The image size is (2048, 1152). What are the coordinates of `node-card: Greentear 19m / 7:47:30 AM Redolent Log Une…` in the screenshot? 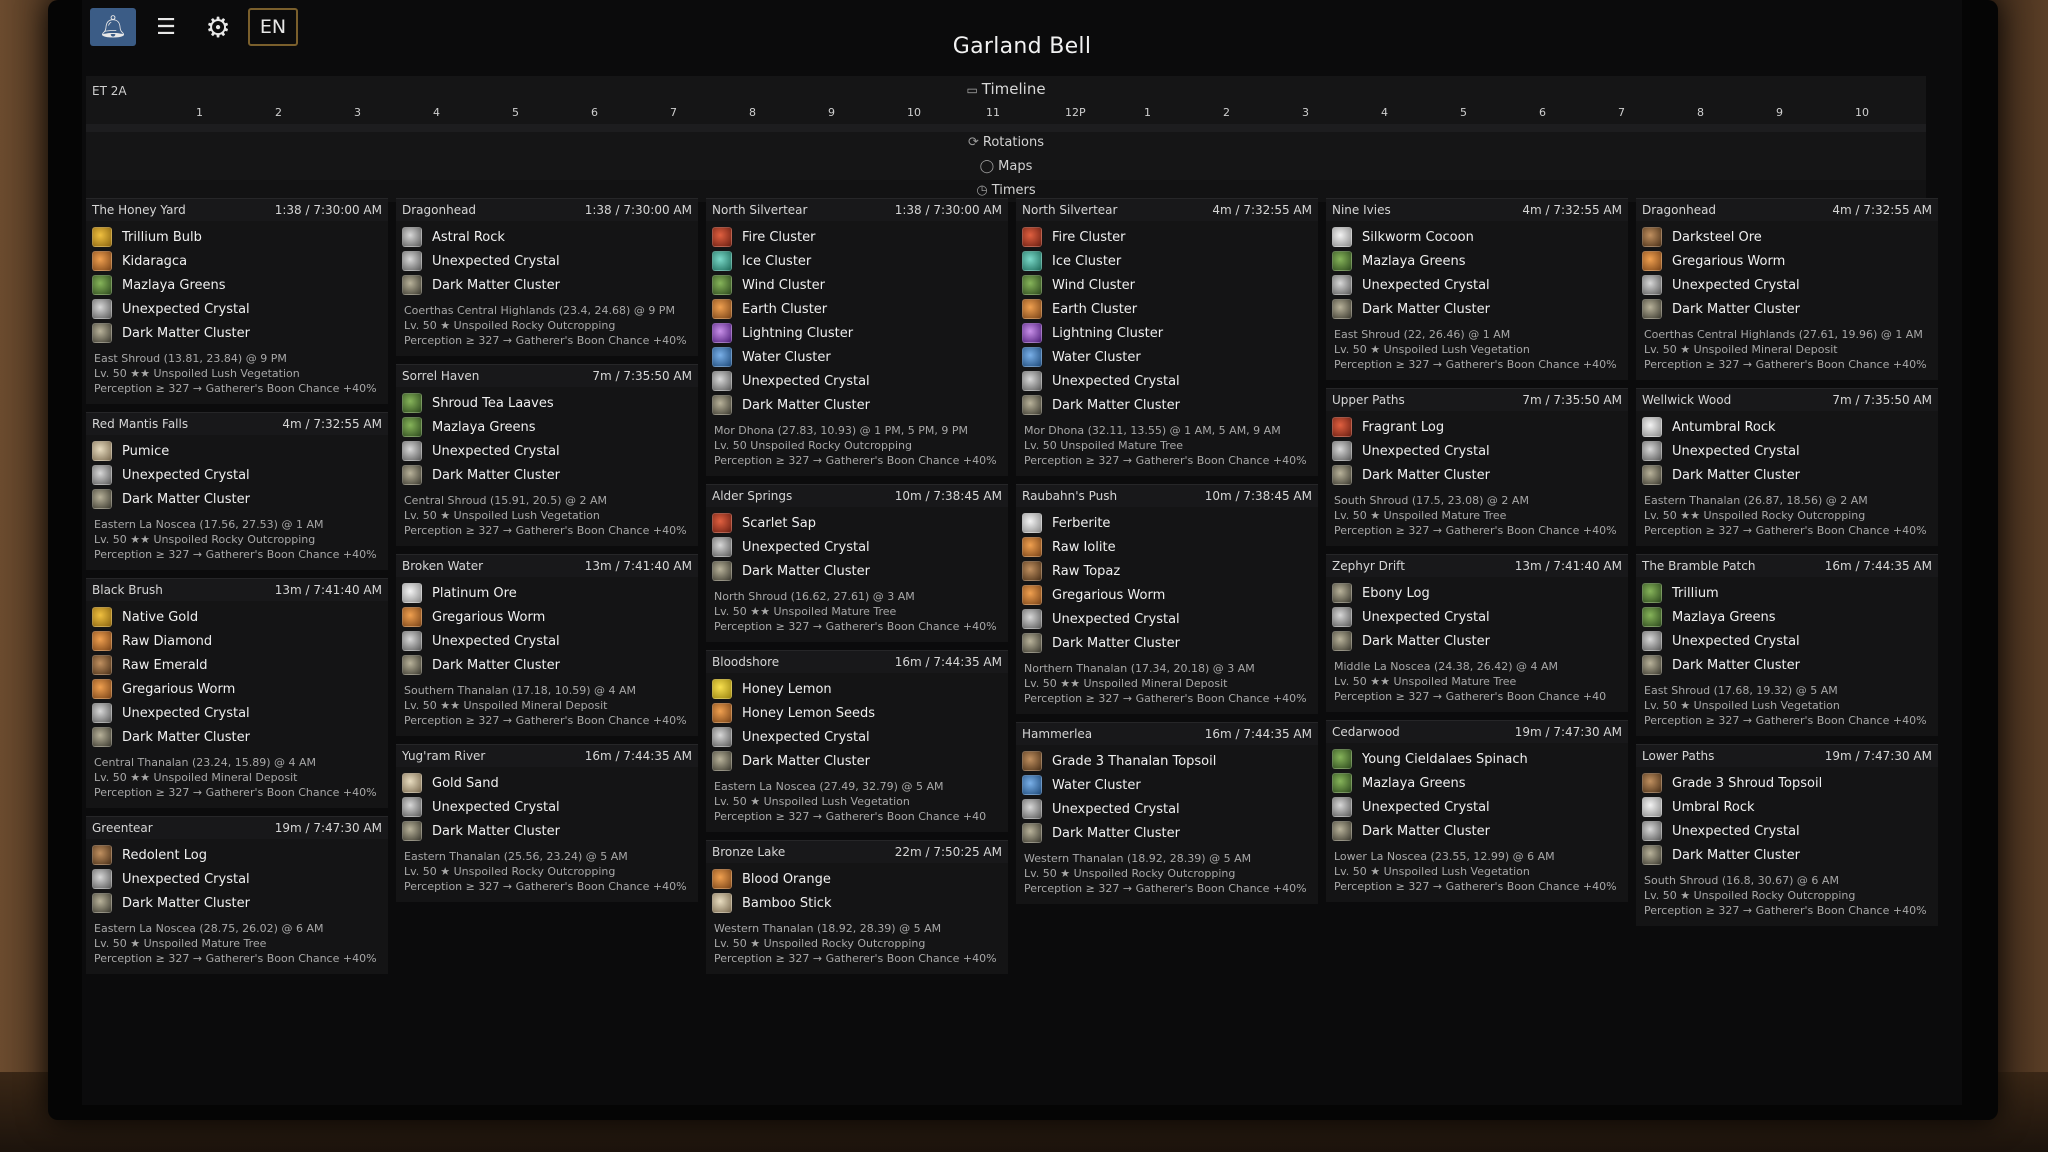 It's located at (237, 895).